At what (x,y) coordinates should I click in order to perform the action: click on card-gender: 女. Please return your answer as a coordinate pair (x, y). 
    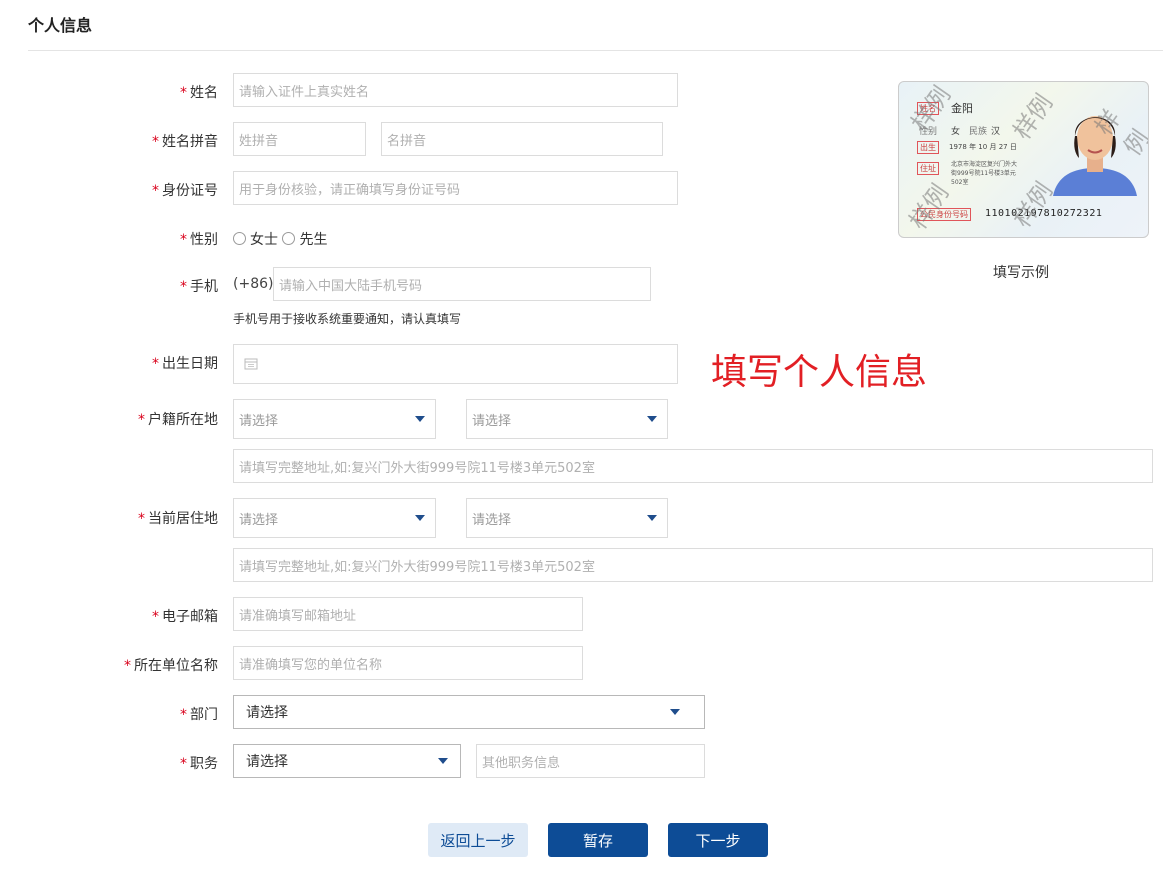
    Looking at the image, I should click on (956, 132).